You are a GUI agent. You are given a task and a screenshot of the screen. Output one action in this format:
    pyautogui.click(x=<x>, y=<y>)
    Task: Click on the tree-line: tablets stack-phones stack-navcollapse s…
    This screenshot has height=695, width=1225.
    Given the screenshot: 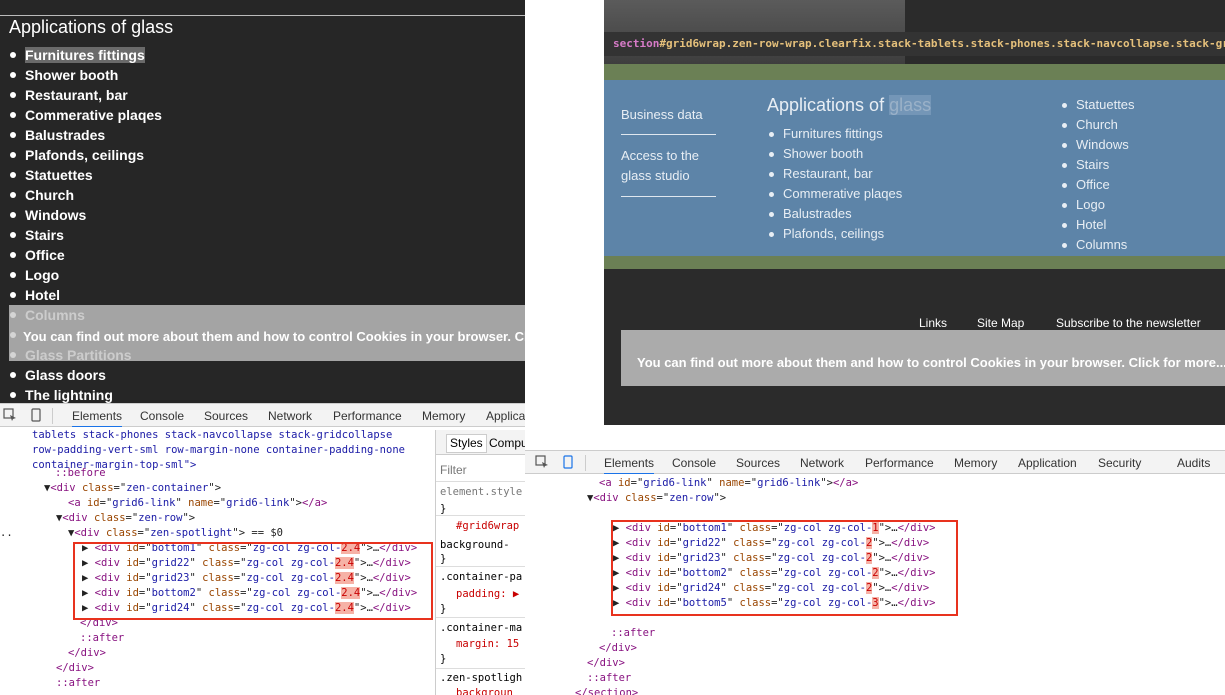 What is the action you would take?
    pyautogui.click(x=212, y=435)
    